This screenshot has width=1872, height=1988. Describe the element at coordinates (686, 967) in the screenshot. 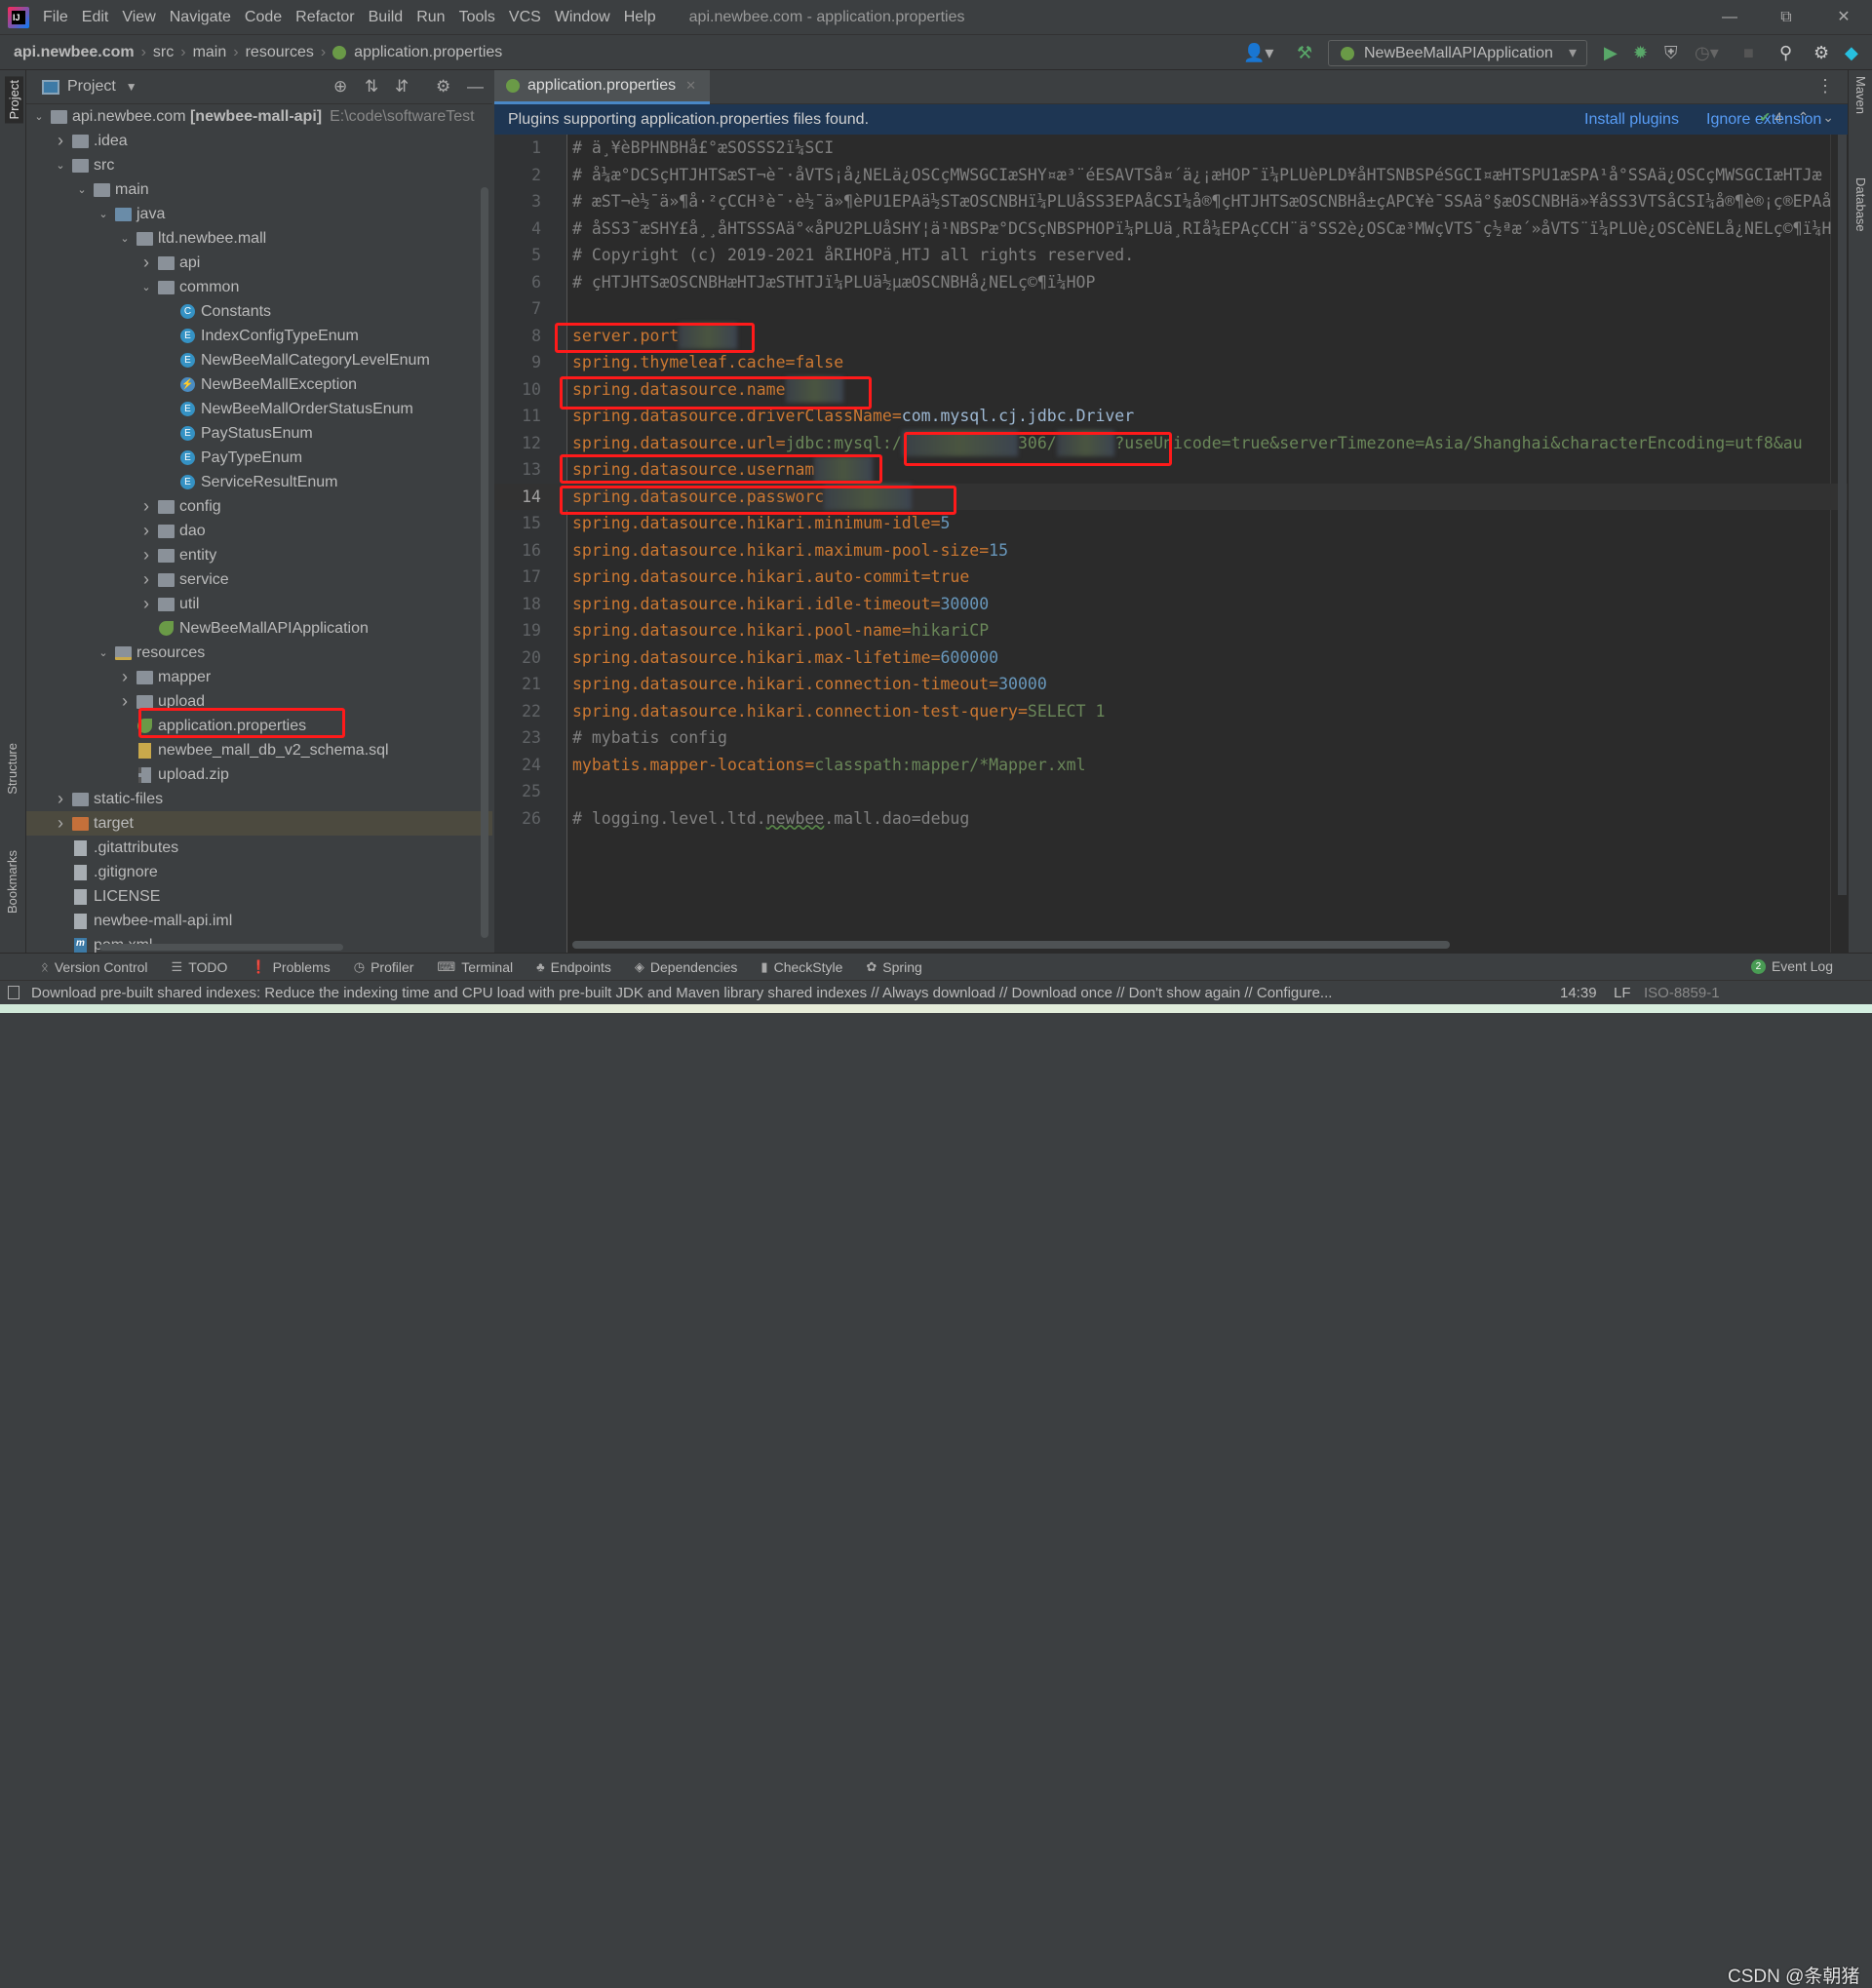

I see `tool-dependencies: ◈ Dependencies` at that location.